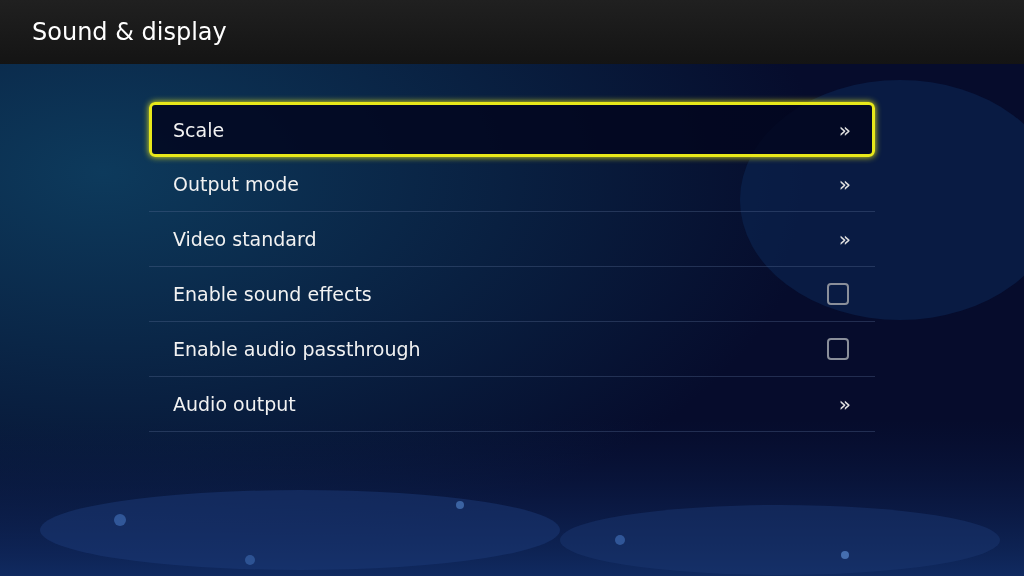 This screenshot has width=1024, height=576. Describe the element at coordinates (272, 294) in the screenshot. I see `menu-item-label: Enable sound effects` at that location.